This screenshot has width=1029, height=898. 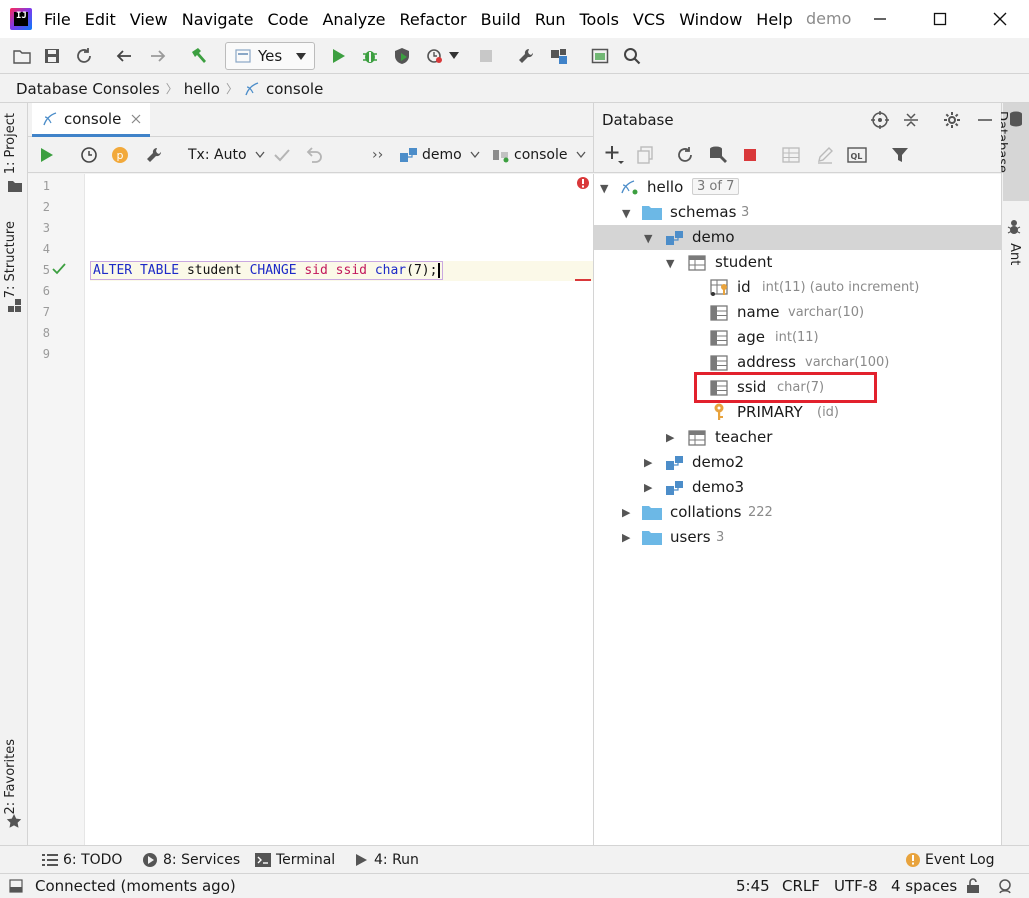 I want to click on menu-tools: Tools, so click(x=599, y=19).